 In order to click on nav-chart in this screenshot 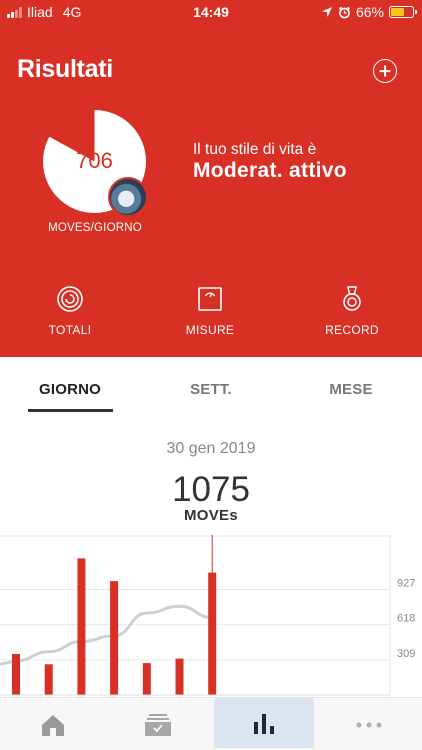, I will do `click(264, 723)`.